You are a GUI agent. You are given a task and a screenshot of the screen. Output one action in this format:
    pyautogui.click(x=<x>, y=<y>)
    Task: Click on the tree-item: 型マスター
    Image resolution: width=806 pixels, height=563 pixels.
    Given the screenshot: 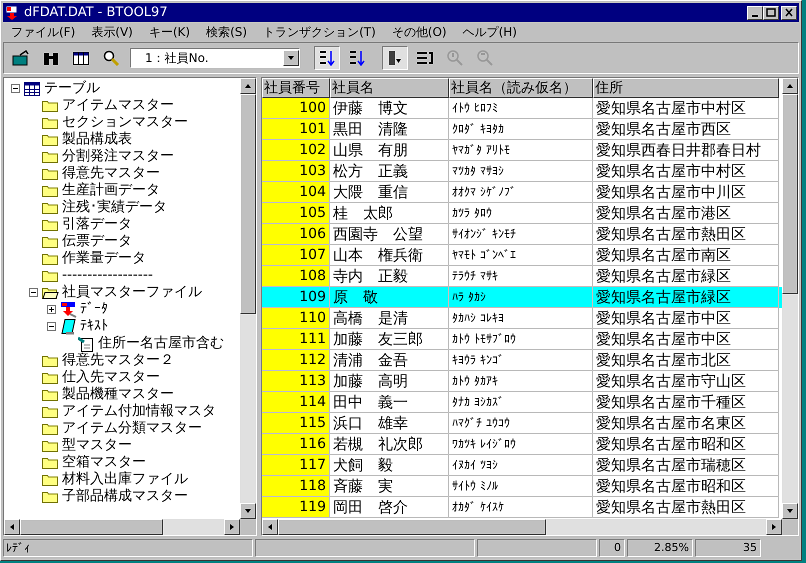 What is the action you would take?
    pyautogui.click(x=97, y=445)
    